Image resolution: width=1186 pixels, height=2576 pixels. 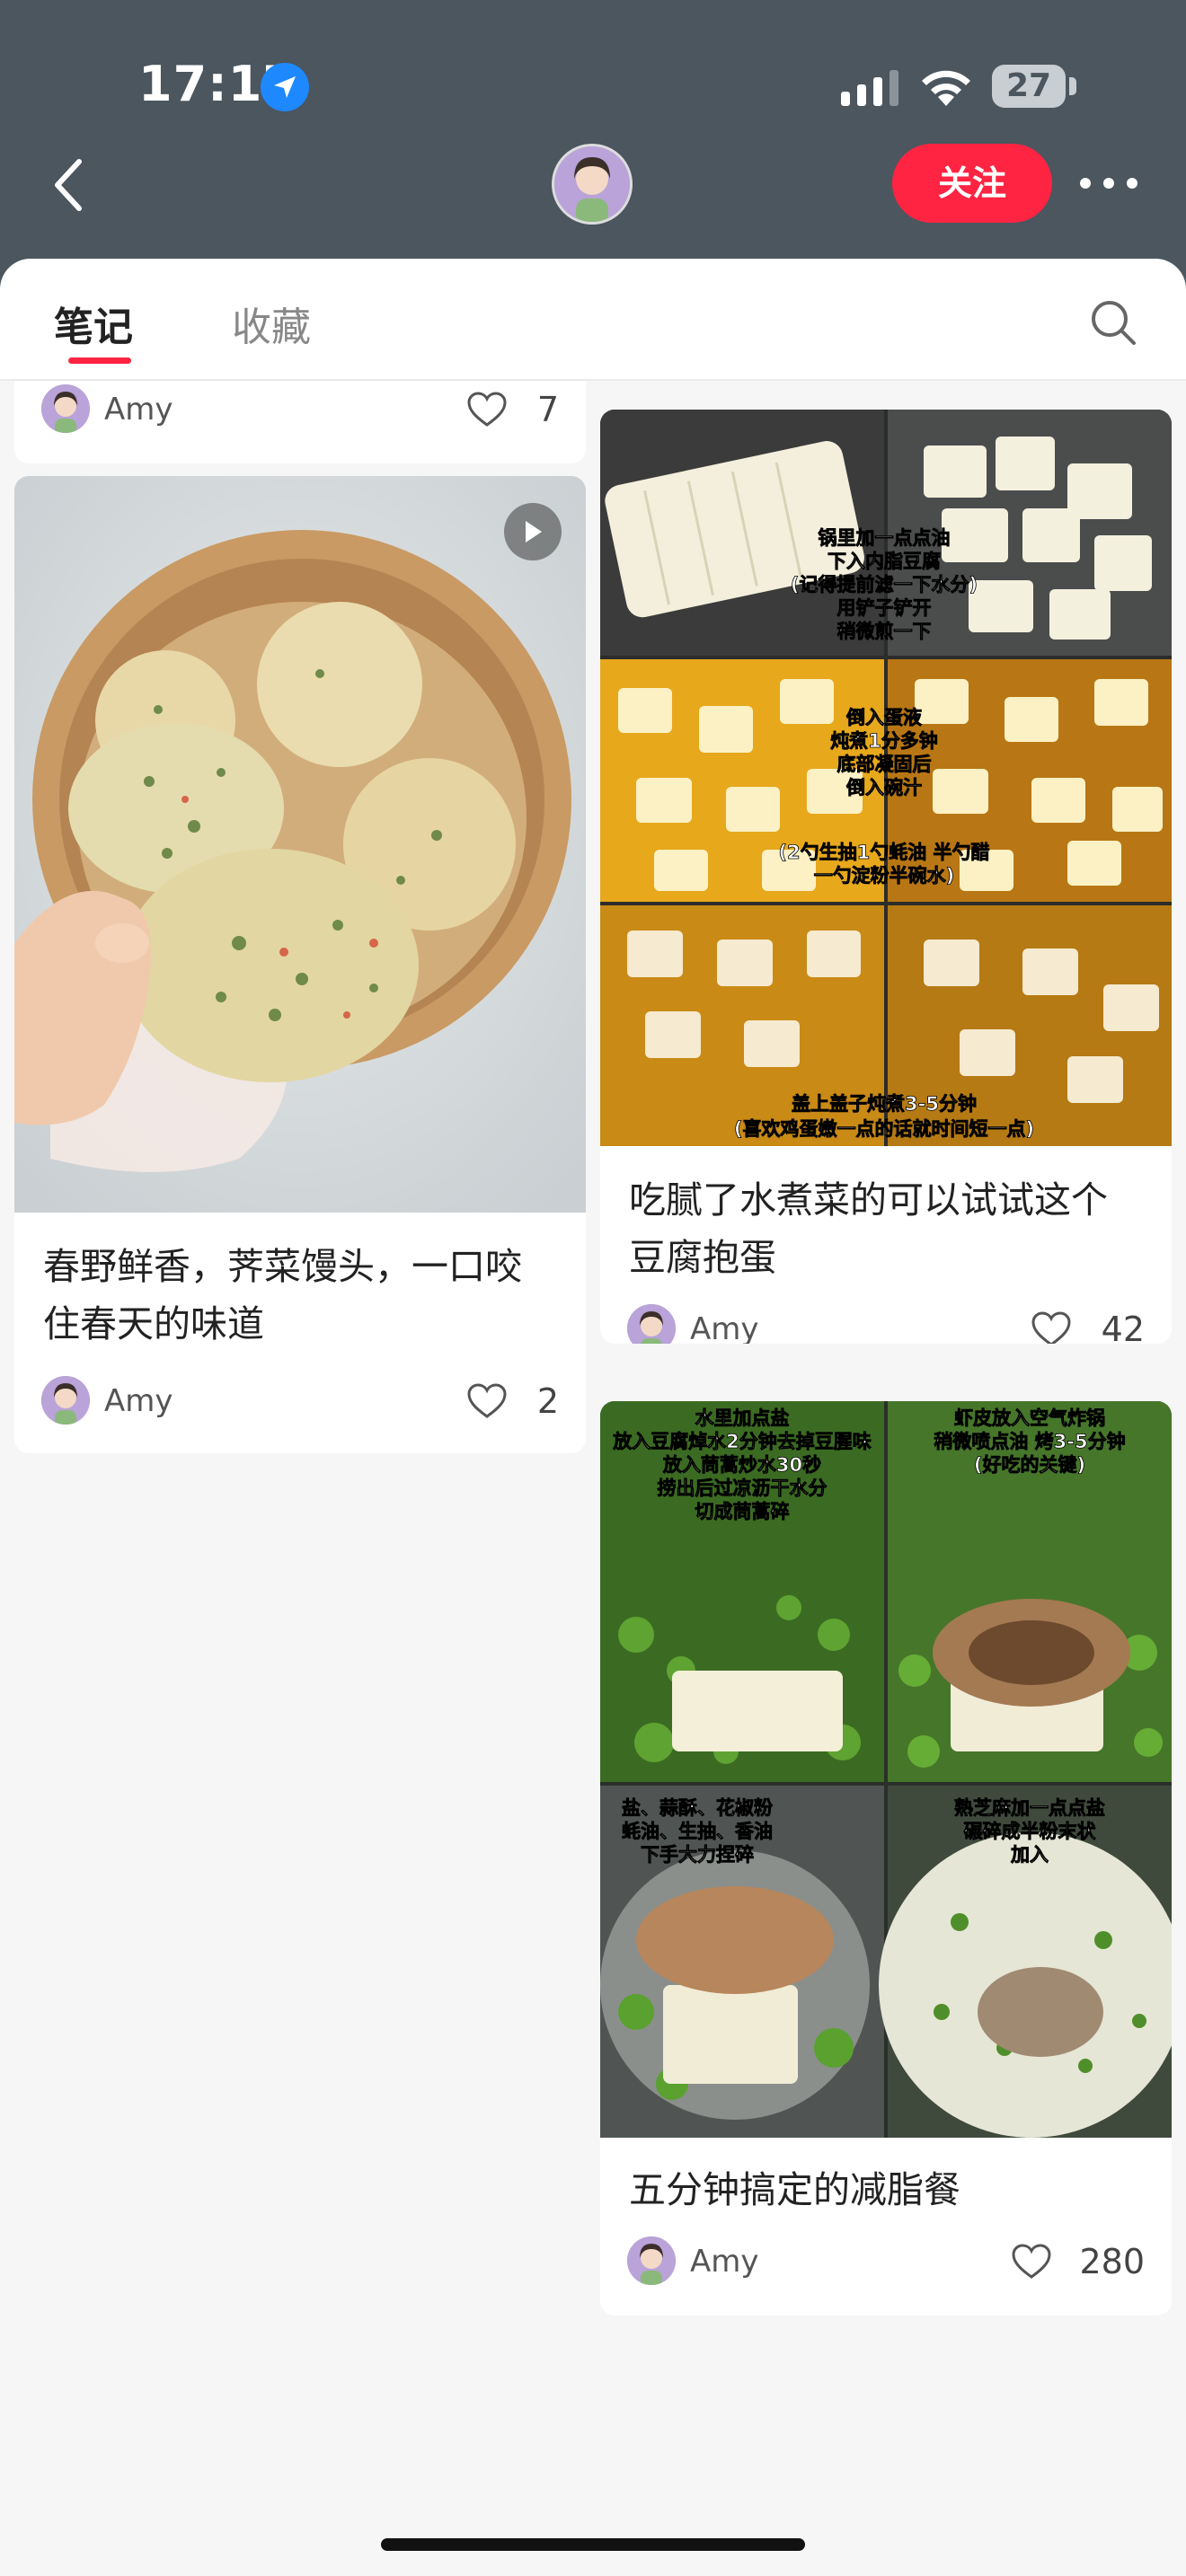 What do you see at coordinates (1082, 1324) in the screenshot?
I see `like-count: 42` at bounding box center [1082, 1324].